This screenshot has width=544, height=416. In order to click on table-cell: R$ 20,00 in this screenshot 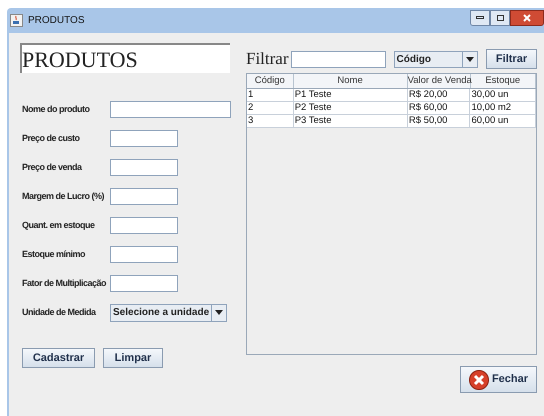, I will do `click(439, 95)`.